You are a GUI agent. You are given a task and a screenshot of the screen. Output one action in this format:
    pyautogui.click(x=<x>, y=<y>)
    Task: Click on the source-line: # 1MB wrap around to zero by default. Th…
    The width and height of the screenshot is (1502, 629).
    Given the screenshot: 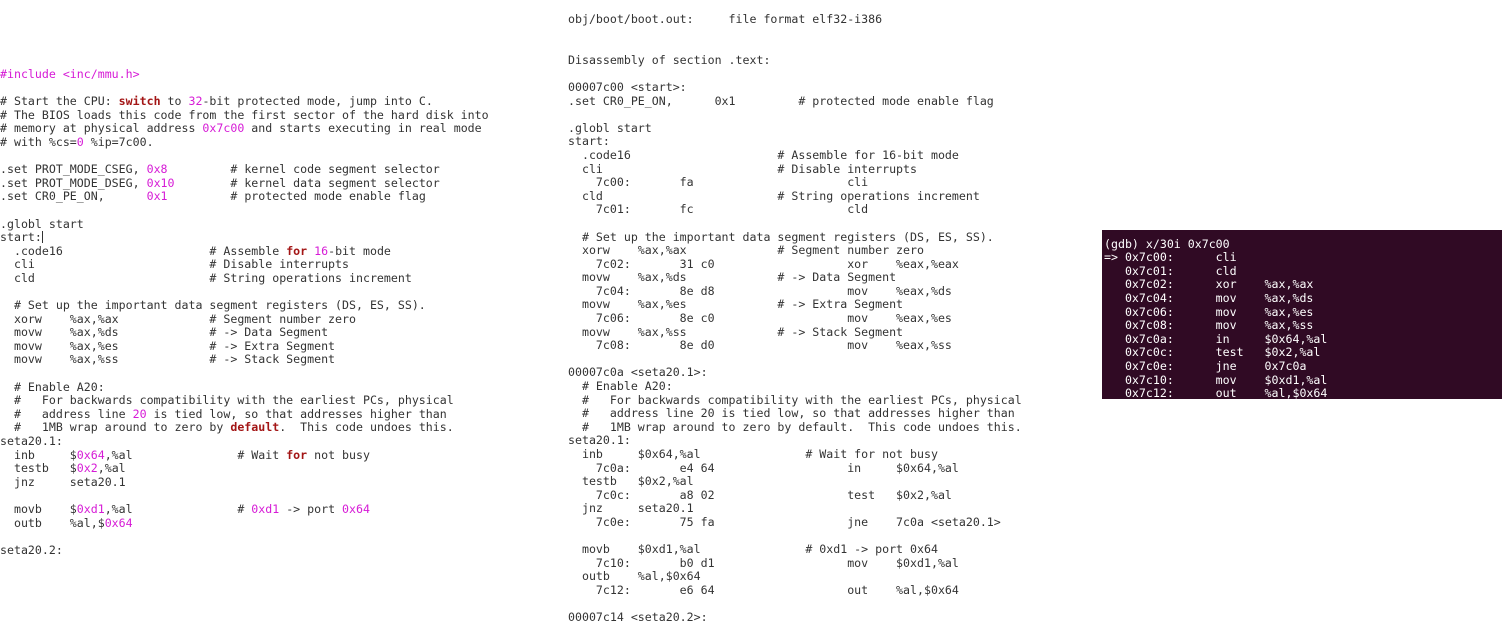 What is the action you would take?
    pyautogui.click(x=280, y=428)
    